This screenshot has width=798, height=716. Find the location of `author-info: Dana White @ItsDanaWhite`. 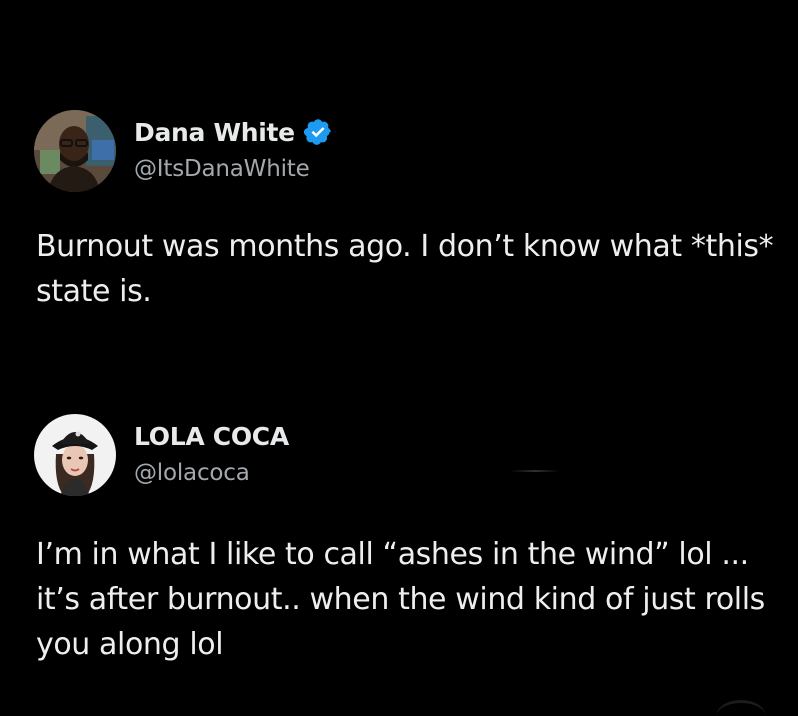

author-info: Dana White @ItsDanaWhite is located at coordinates (233, 148).